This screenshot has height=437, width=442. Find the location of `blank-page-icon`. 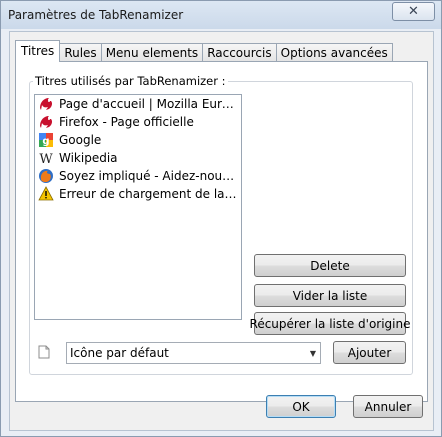

blank-page-icon is located at coordinates (44, 353).